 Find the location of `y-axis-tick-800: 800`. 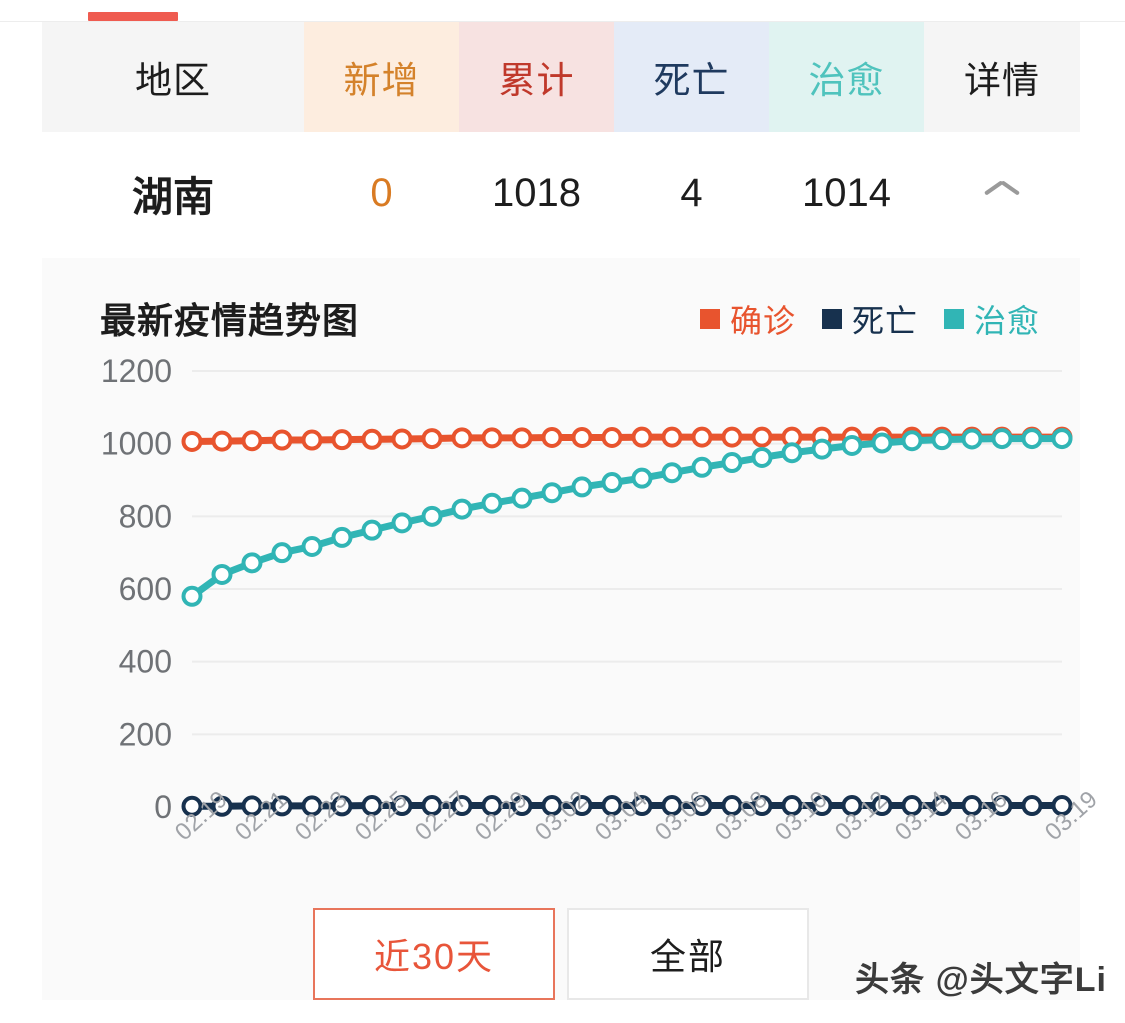

y-axis-tick-800: 800 is located at coordinates (145, 516).